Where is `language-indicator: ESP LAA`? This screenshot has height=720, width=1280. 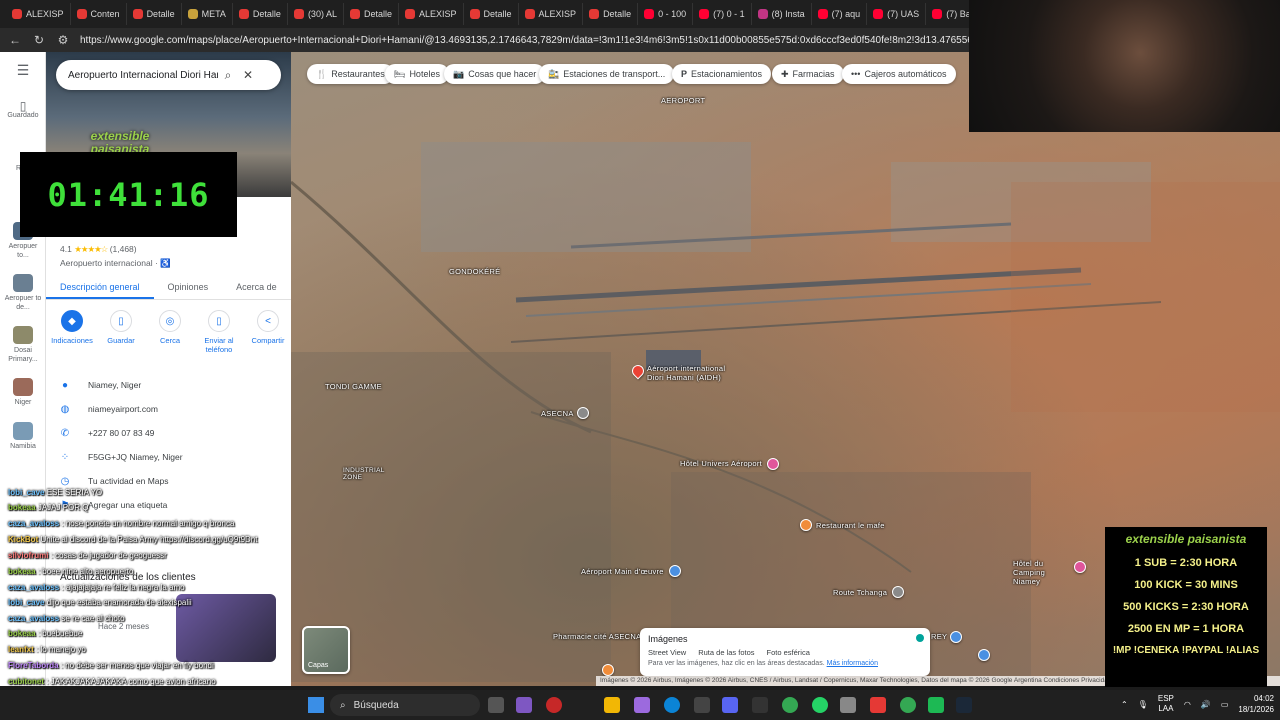 language-indicator: ESP LAA is located at coordinates (1166, 704).